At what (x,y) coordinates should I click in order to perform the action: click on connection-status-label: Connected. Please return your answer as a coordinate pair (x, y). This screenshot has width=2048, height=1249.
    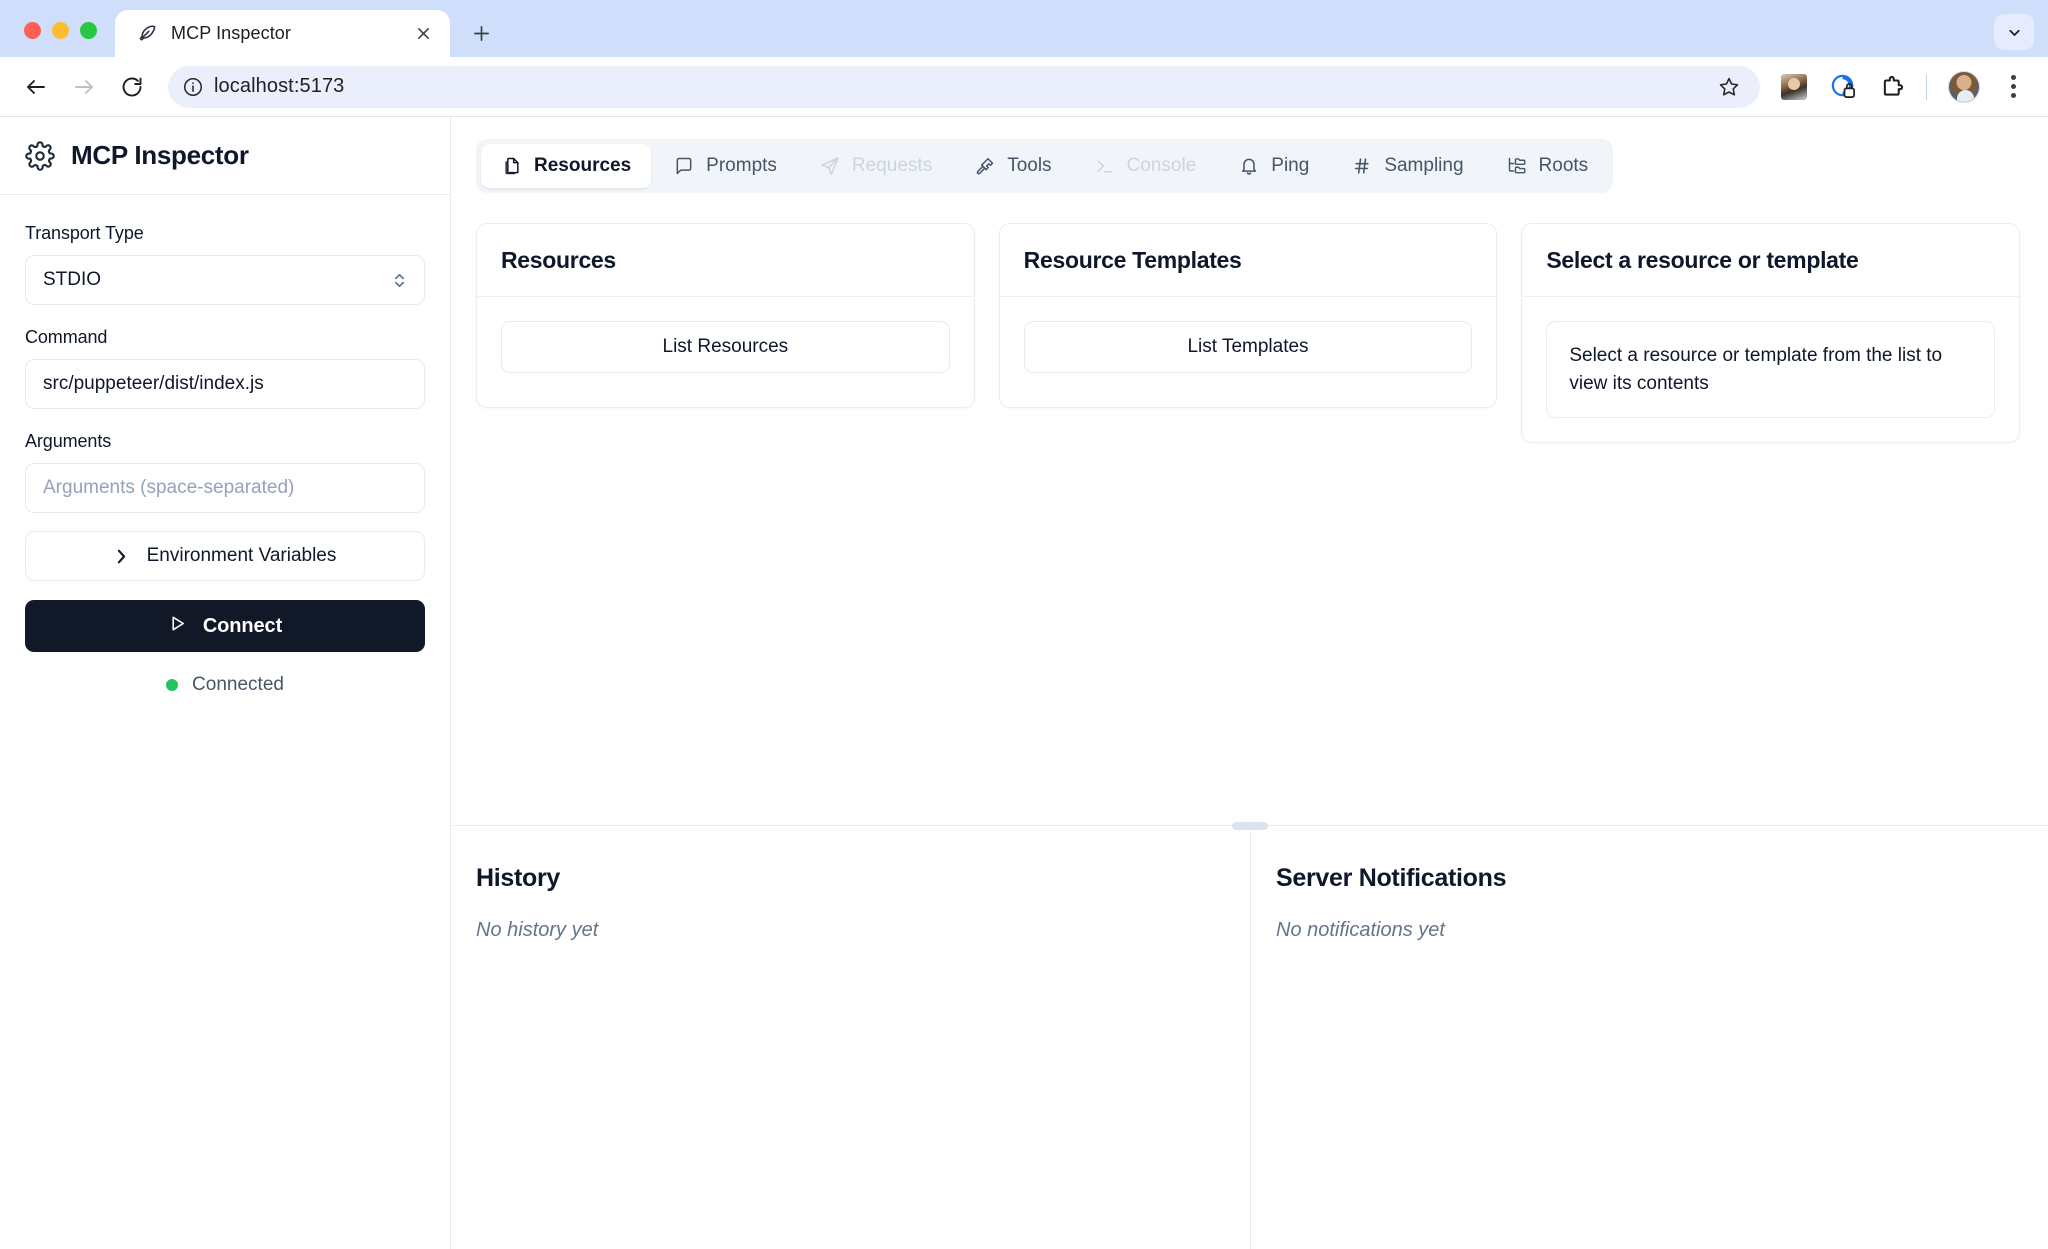
    Looking at the image, I should click on (238, 684).